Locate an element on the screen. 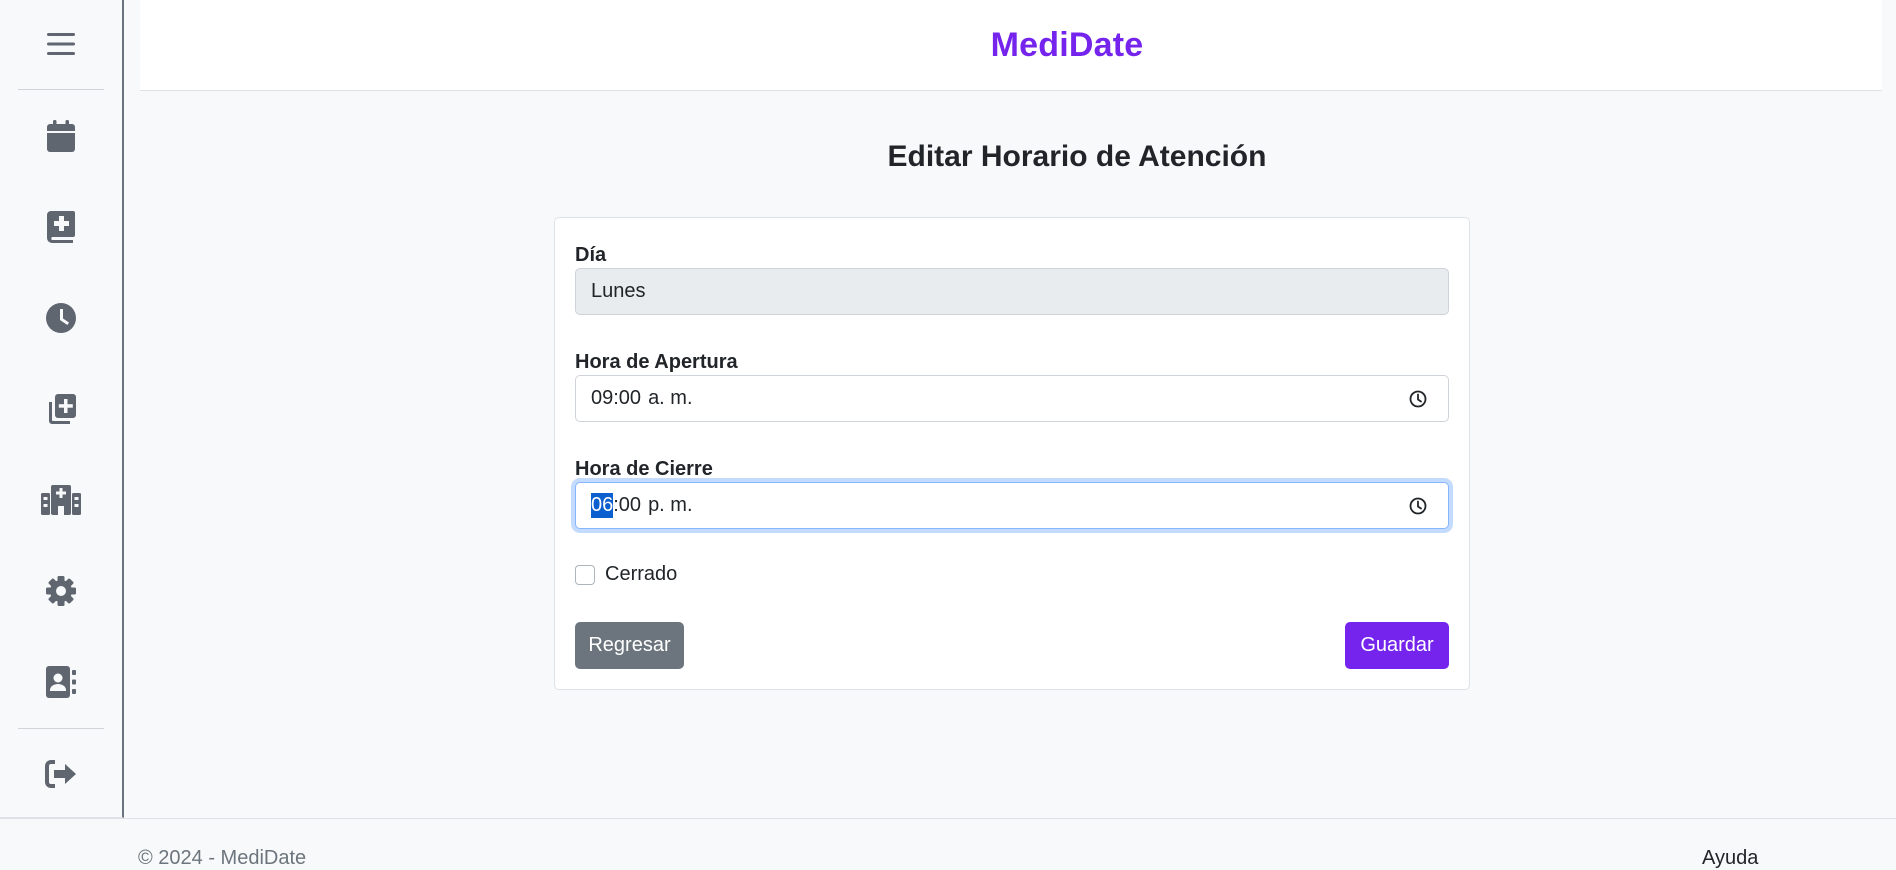 The image size is (1896, 870). back-button: Regresar is located at coordinates (629, 645).